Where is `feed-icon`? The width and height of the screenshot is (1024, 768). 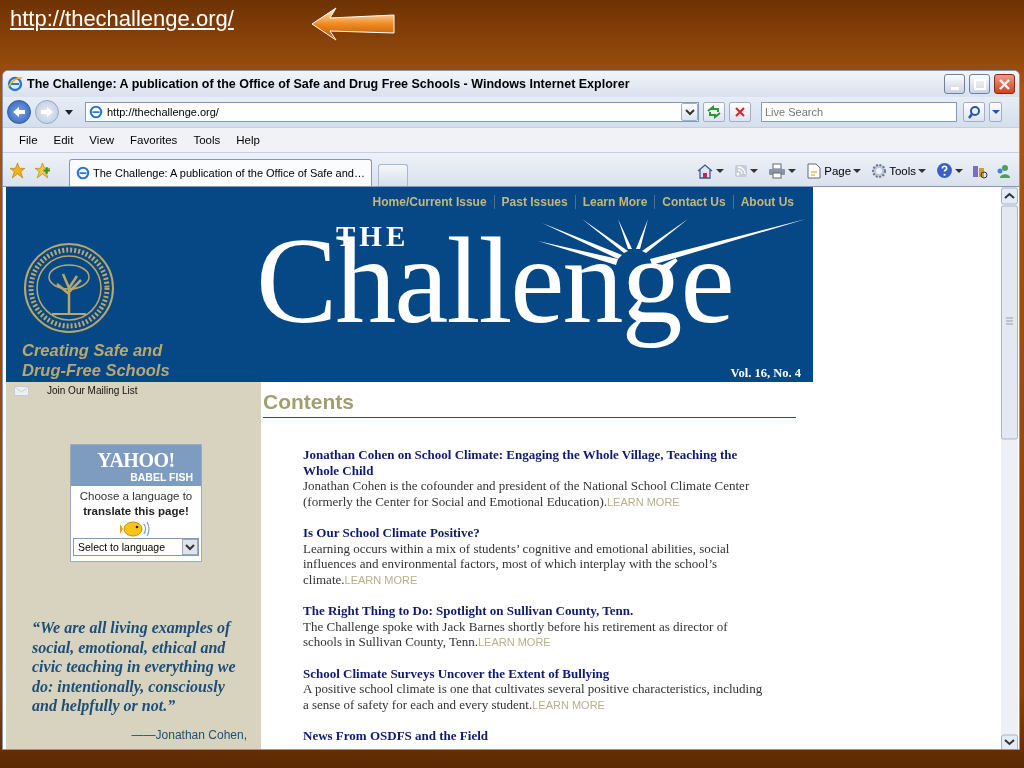
feed-icon is located at coordinates (741, 170).